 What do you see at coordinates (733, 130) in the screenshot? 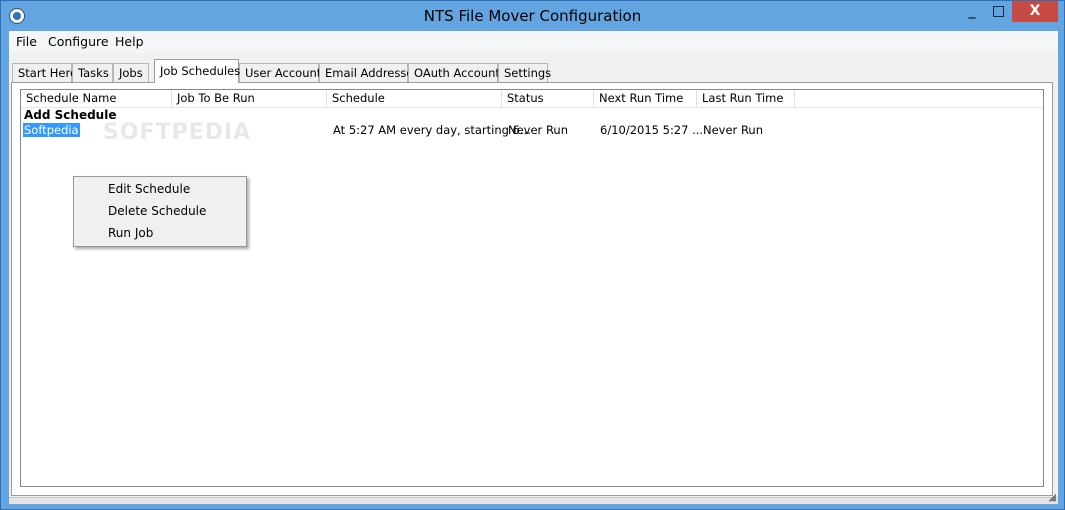
I see `last-run-cell: Never Run` at bounding box center [733, 130].